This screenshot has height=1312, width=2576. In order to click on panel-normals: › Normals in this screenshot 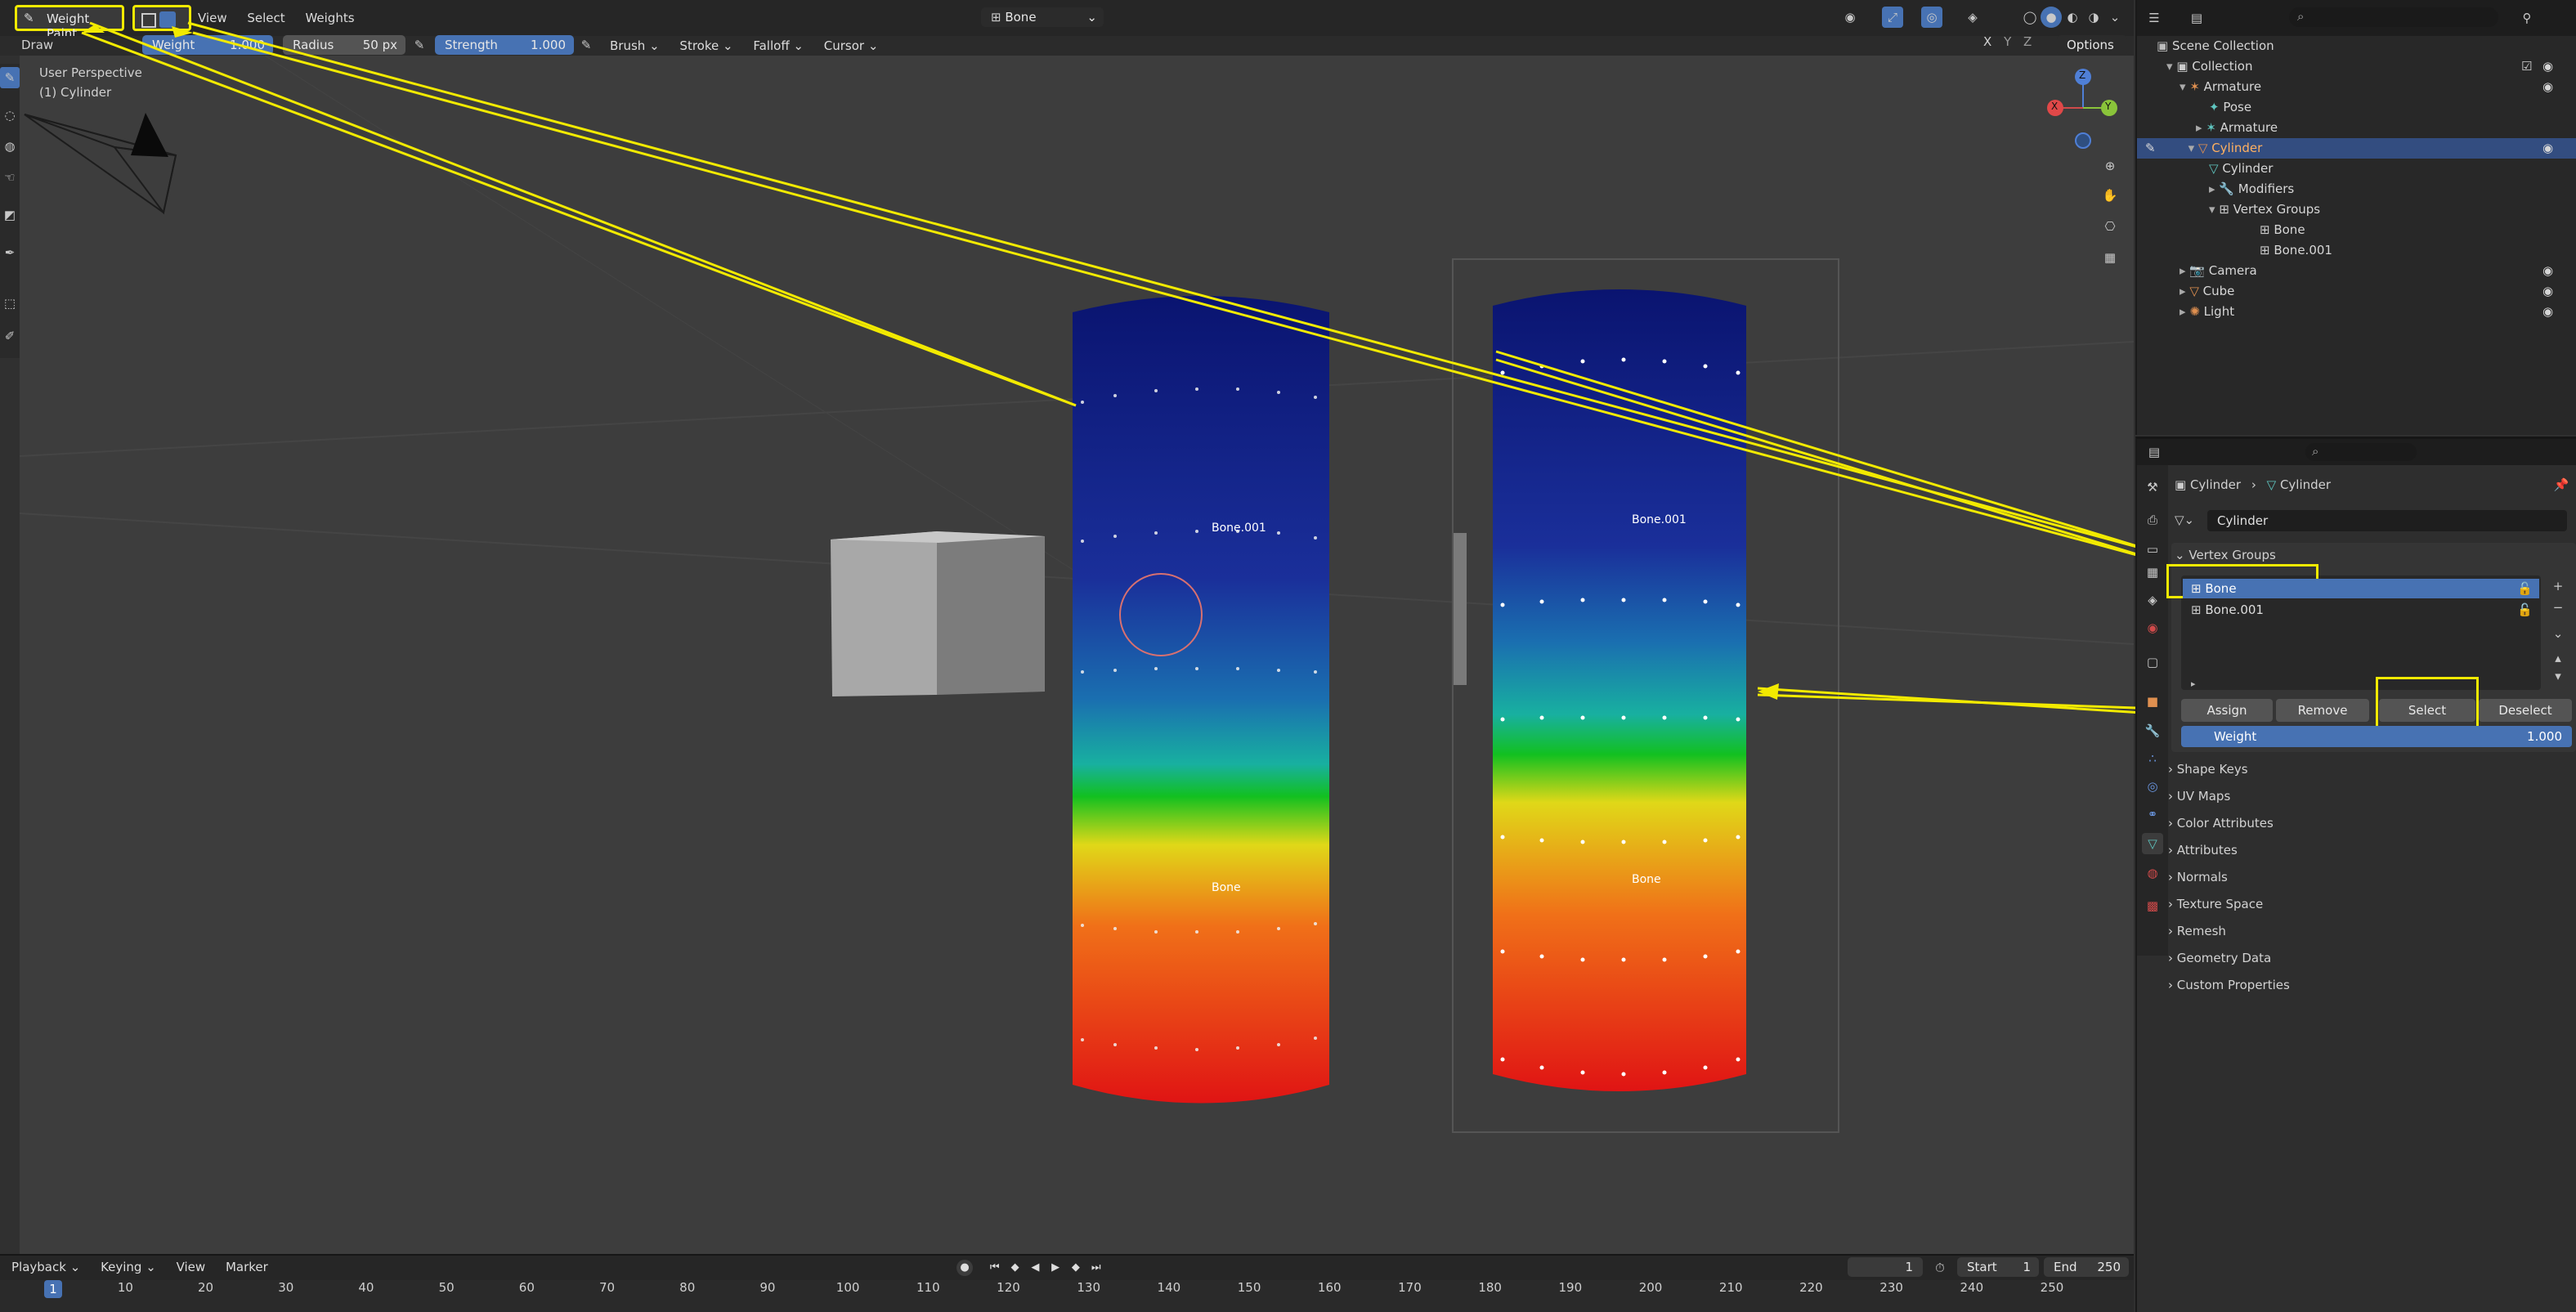, I will do `click(2198, 877)`.